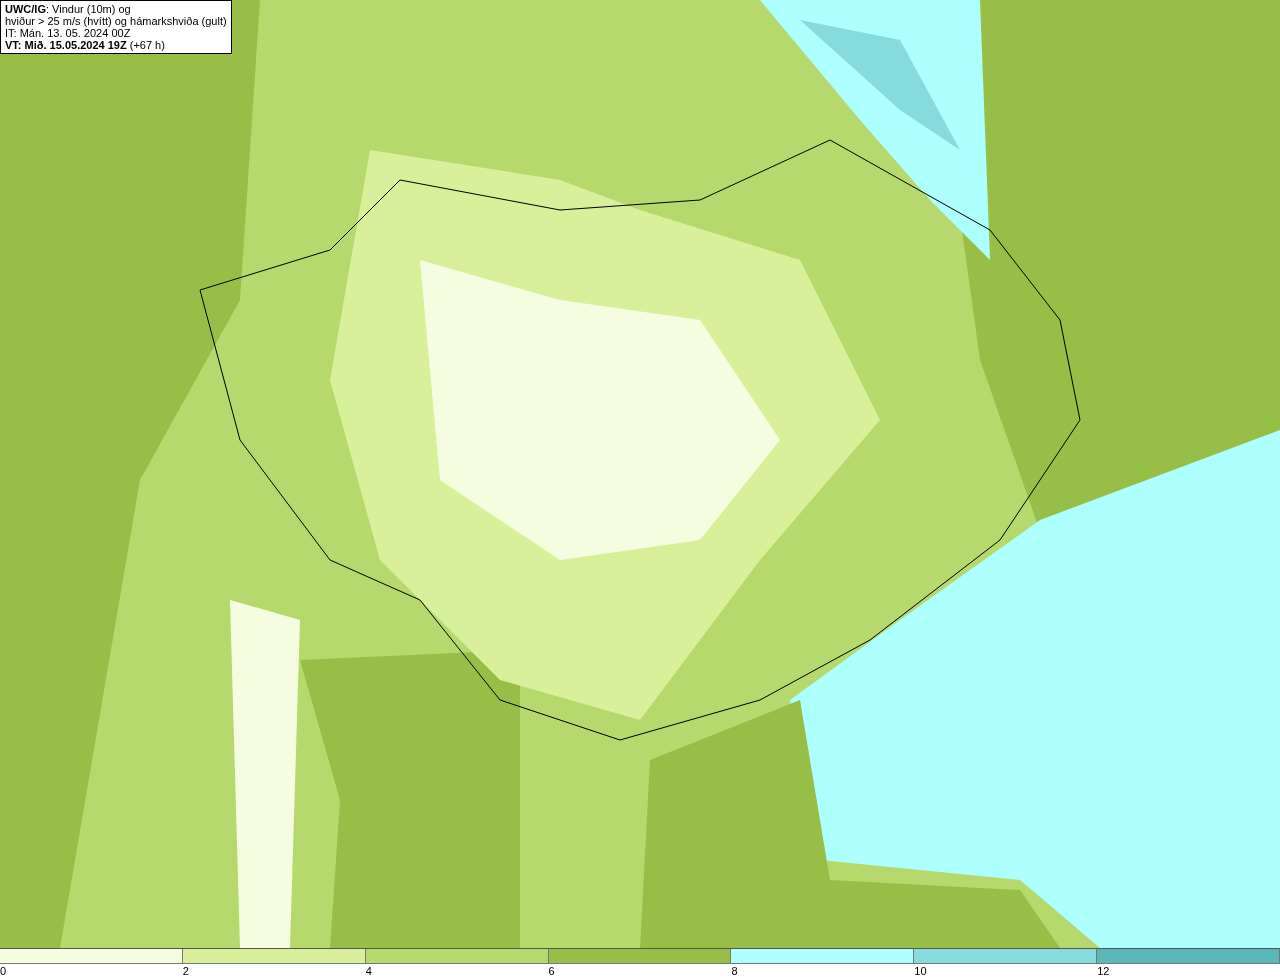 This screenshot has height=978, width=1280. I want to click on legend-tick-label: 6, so click(551, 971).